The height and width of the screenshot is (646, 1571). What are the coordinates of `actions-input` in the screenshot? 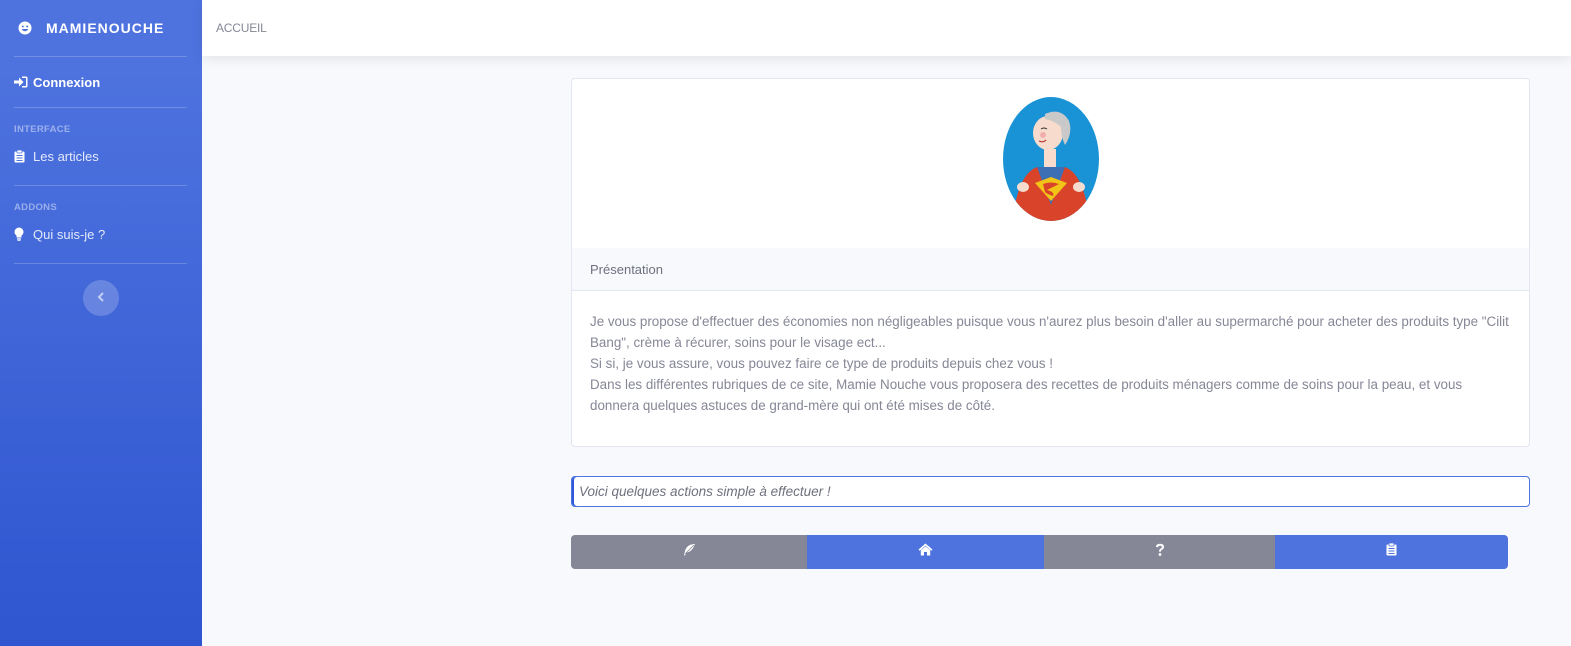 It's located at (1050, 491).